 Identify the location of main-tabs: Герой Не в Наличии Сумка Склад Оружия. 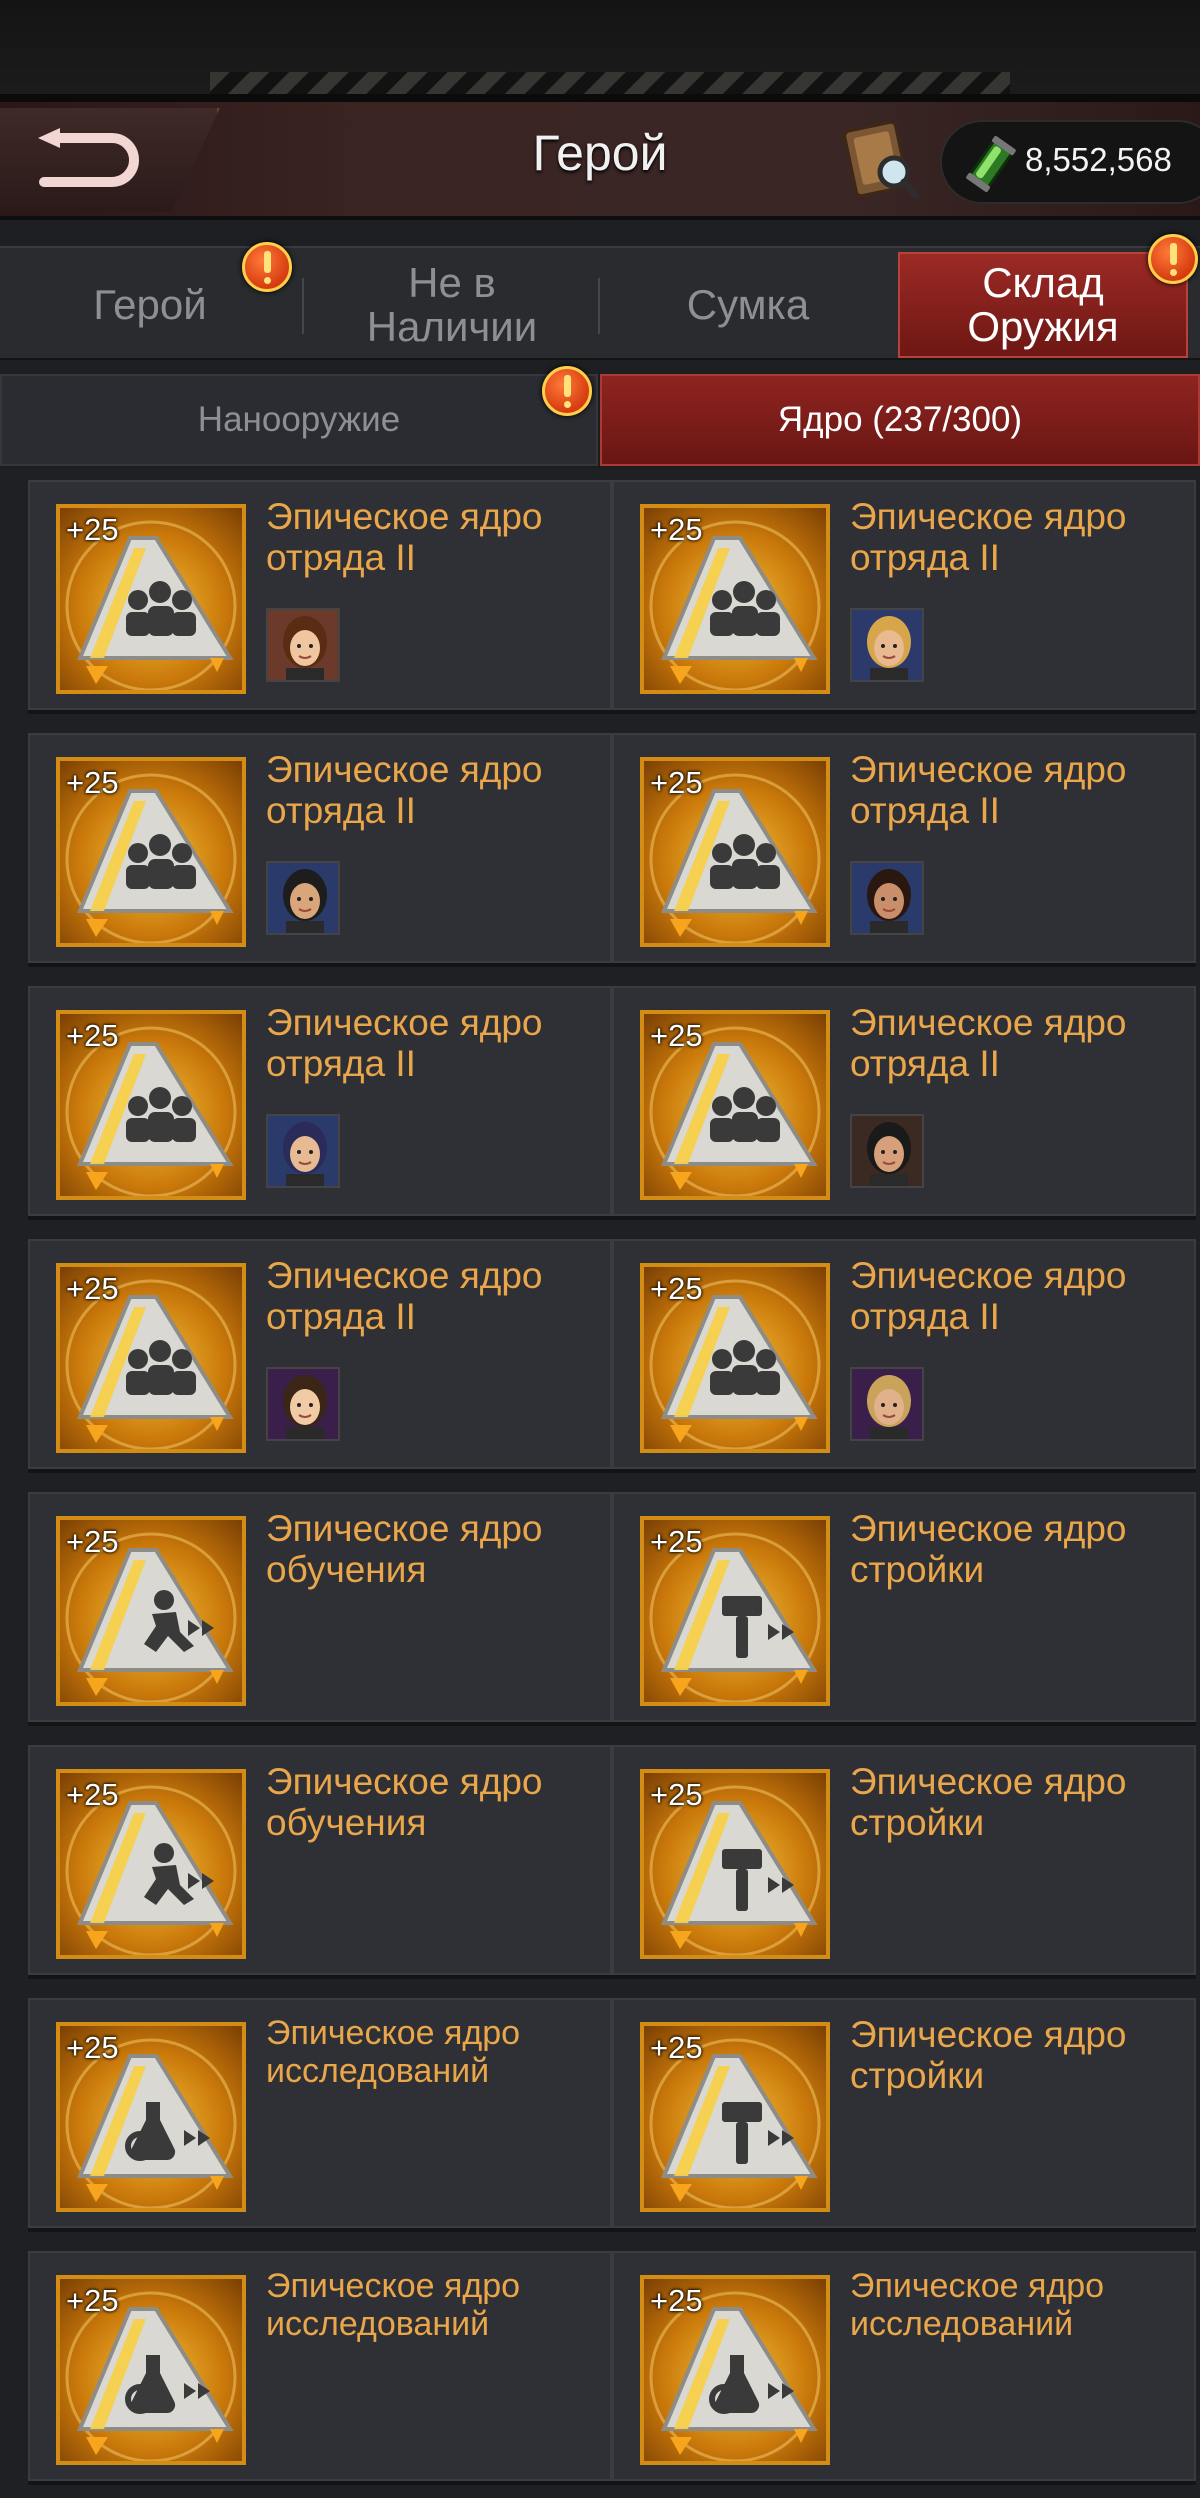
(600, 298).